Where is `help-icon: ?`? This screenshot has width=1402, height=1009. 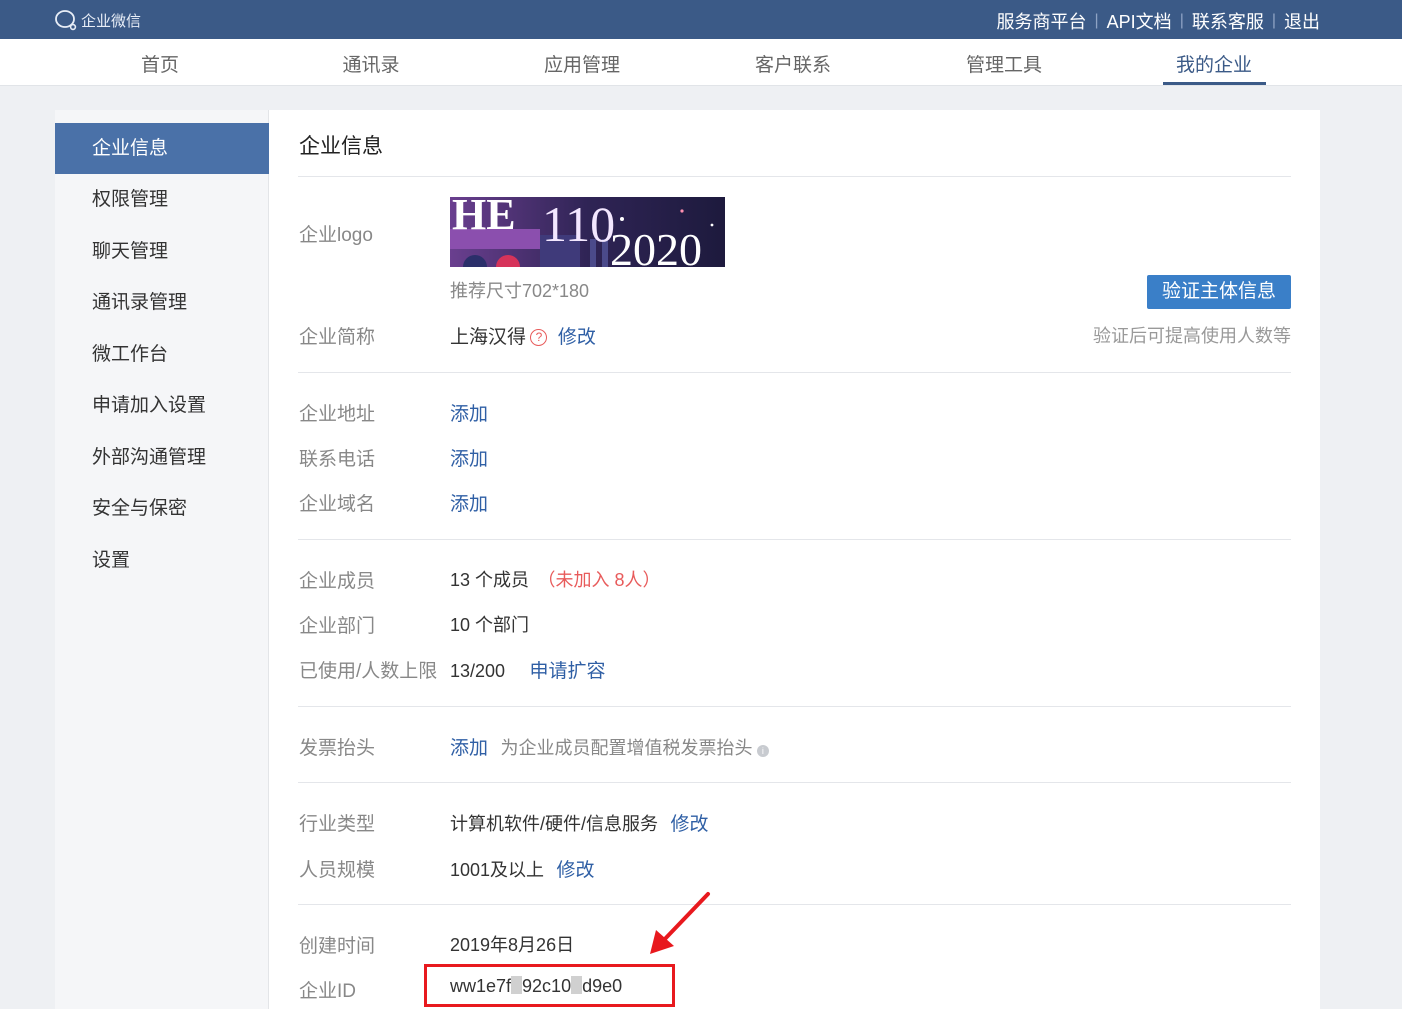 help-icon: ? is located at coordinates (539, 337).